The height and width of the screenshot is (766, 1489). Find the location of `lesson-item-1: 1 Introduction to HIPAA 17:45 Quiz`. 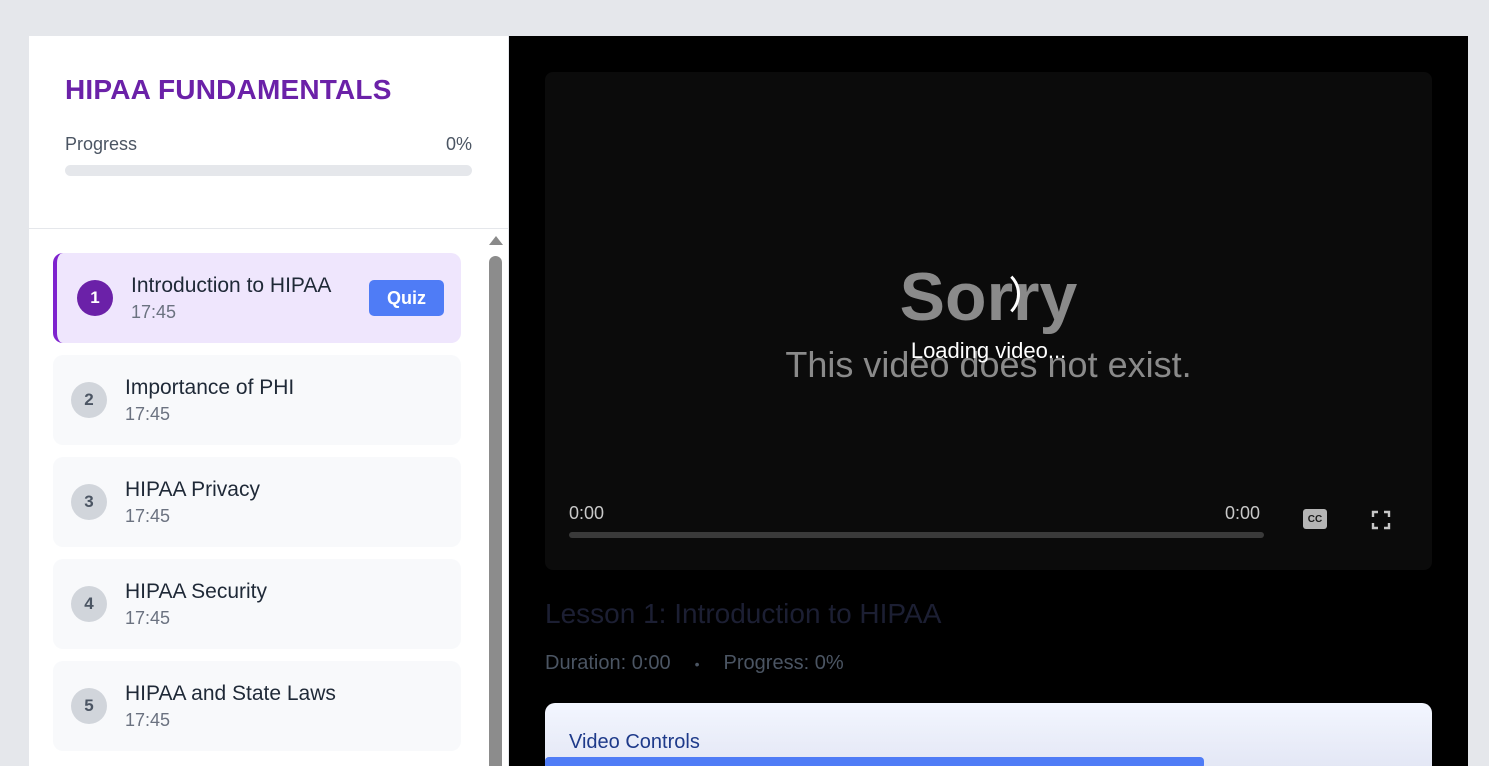

lesson-item-1: 1 Introduction to HIPAA 17:45 Quiz is located at coordinates (257, 298).